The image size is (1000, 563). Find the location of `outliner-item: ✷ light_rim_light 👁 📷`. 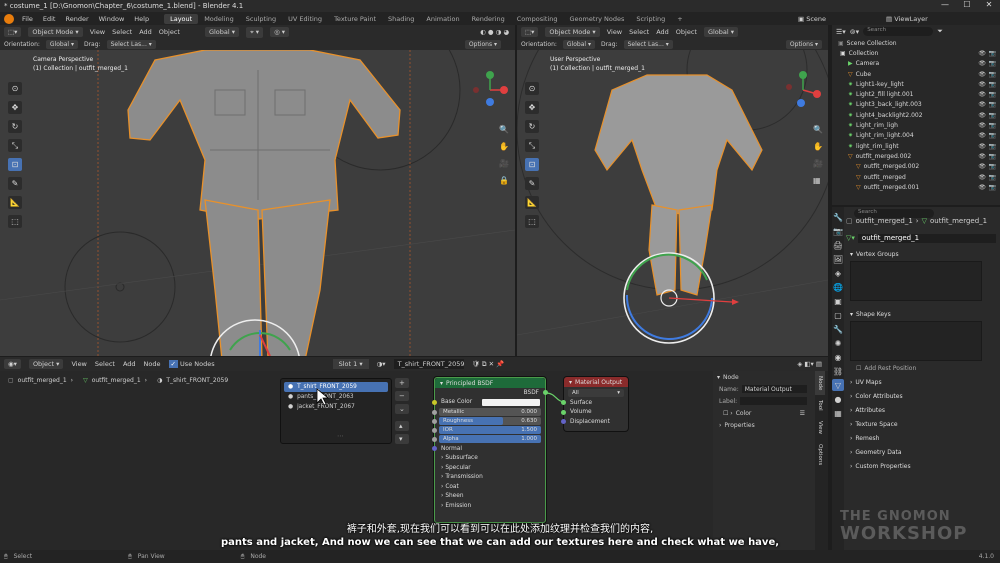

outliner-item: ✷ light_rim_light 👁 📷 is located at coordinates (916, 146).